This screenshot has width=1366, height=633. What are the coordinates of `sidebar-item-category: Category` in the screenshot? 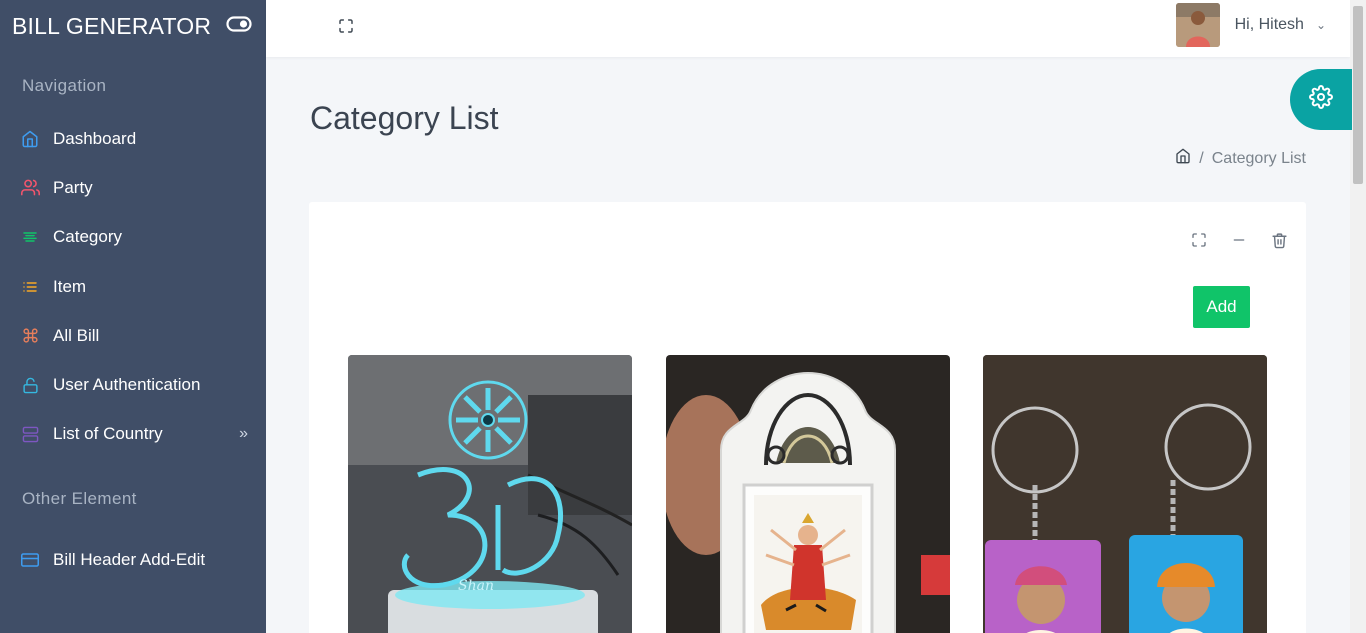 It's located at (133, 237).